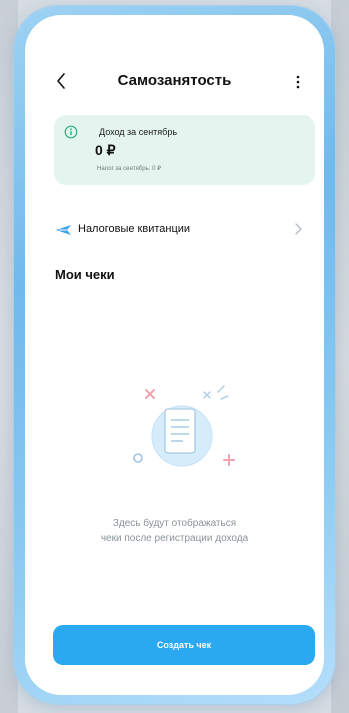 The image size is (349, 713). What do you see at coordinates (174, 538) in the screenshot?
I see `empty-state-line-2: чеки после регистрации дохода` at bounding box center [174, 538].